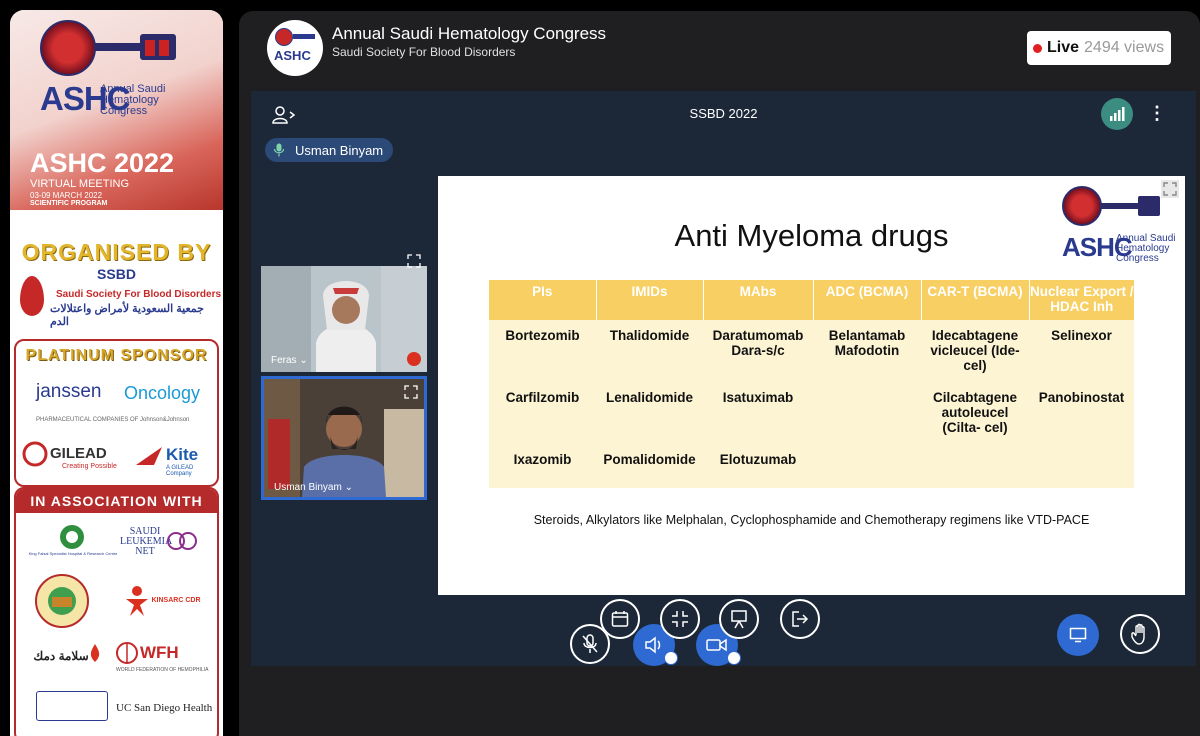 The image size is (1200, 736). I want to click on blood-drop-icon, so click(32, 296).